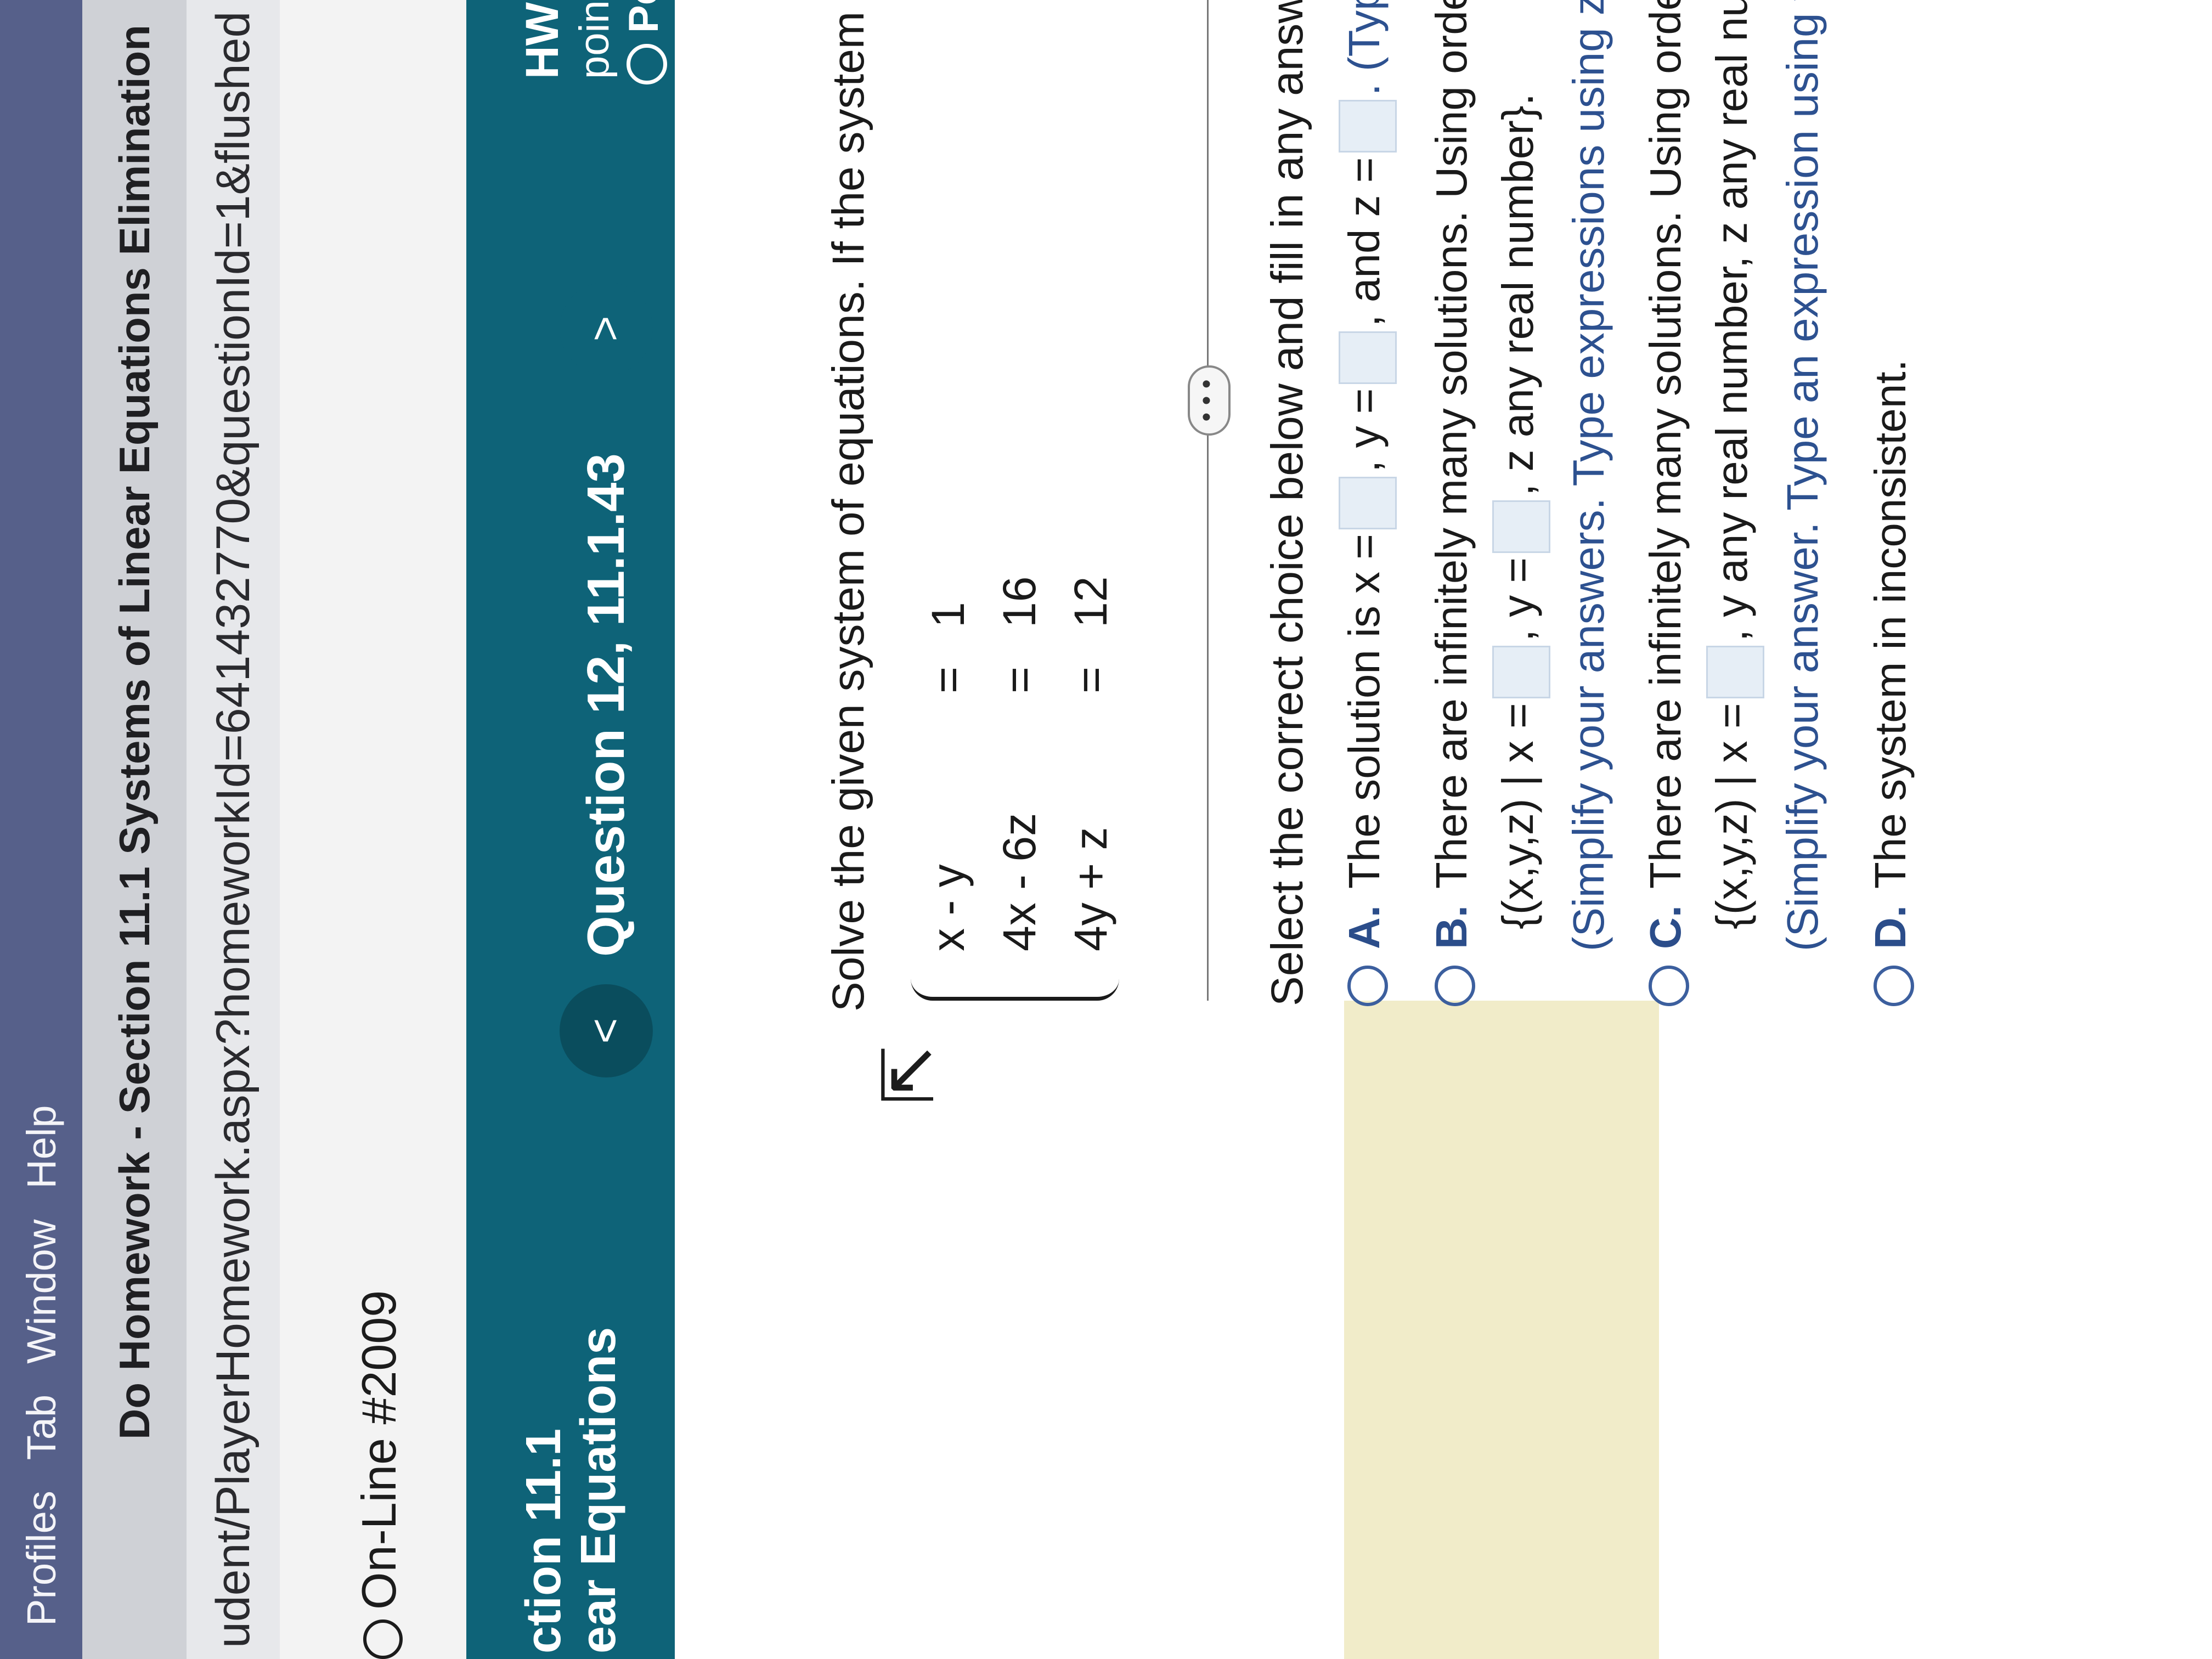 This screenshot has width=2212, height=1659. I want to click on next-question-button: >, so click(606, 328).